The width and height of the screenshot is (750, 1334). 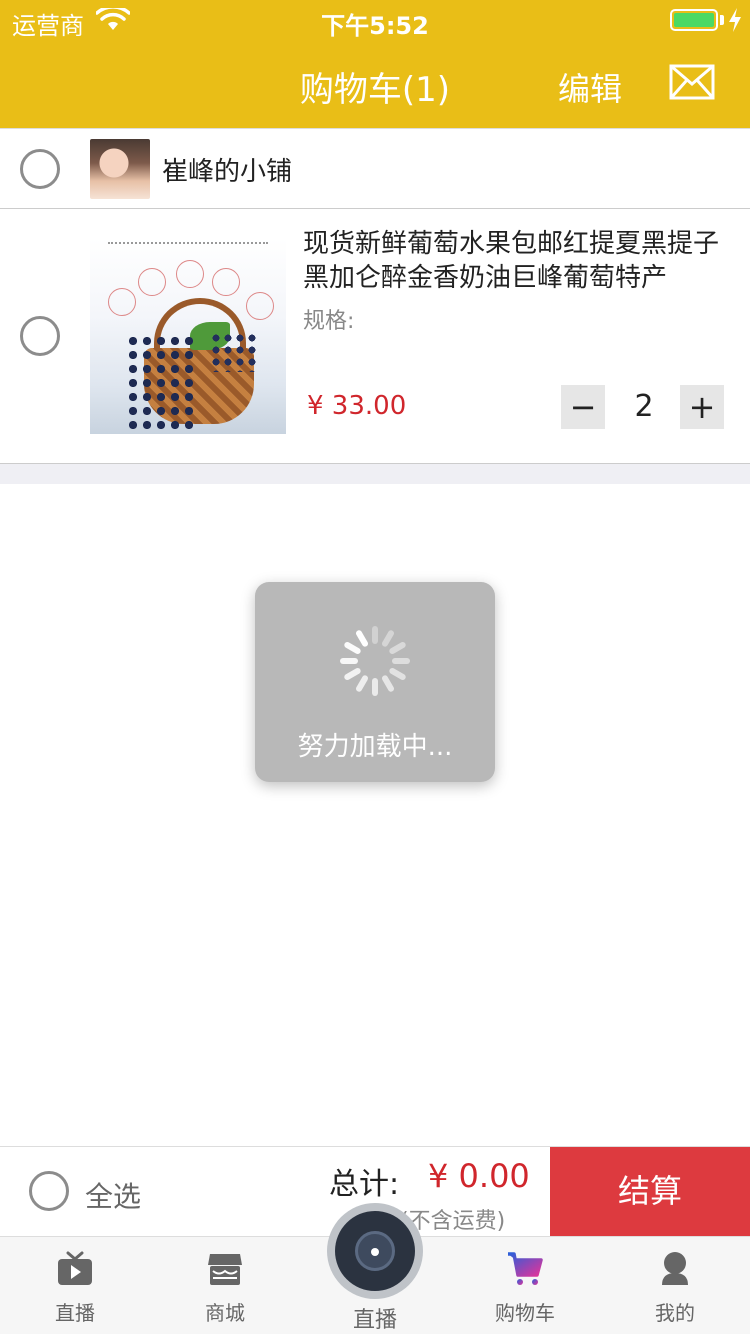 I want to click on tab-mine: 我的, so click(x=675, y=1285).